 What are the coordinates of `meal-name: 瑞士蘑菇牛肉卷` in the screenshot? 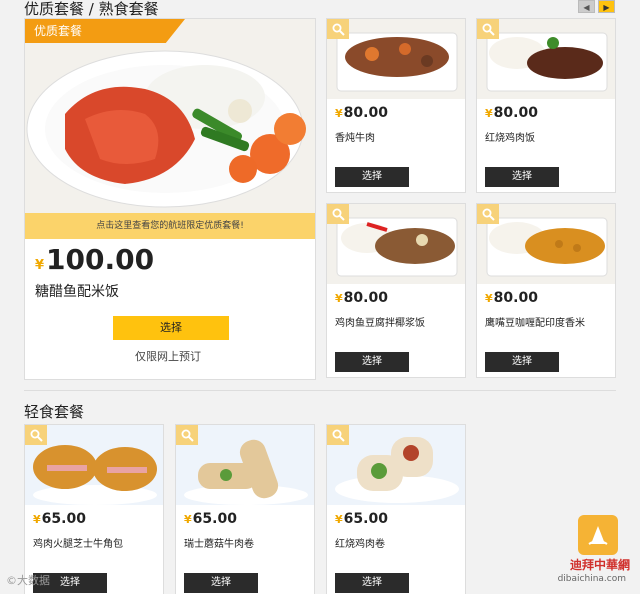 It's located at (219, 544).